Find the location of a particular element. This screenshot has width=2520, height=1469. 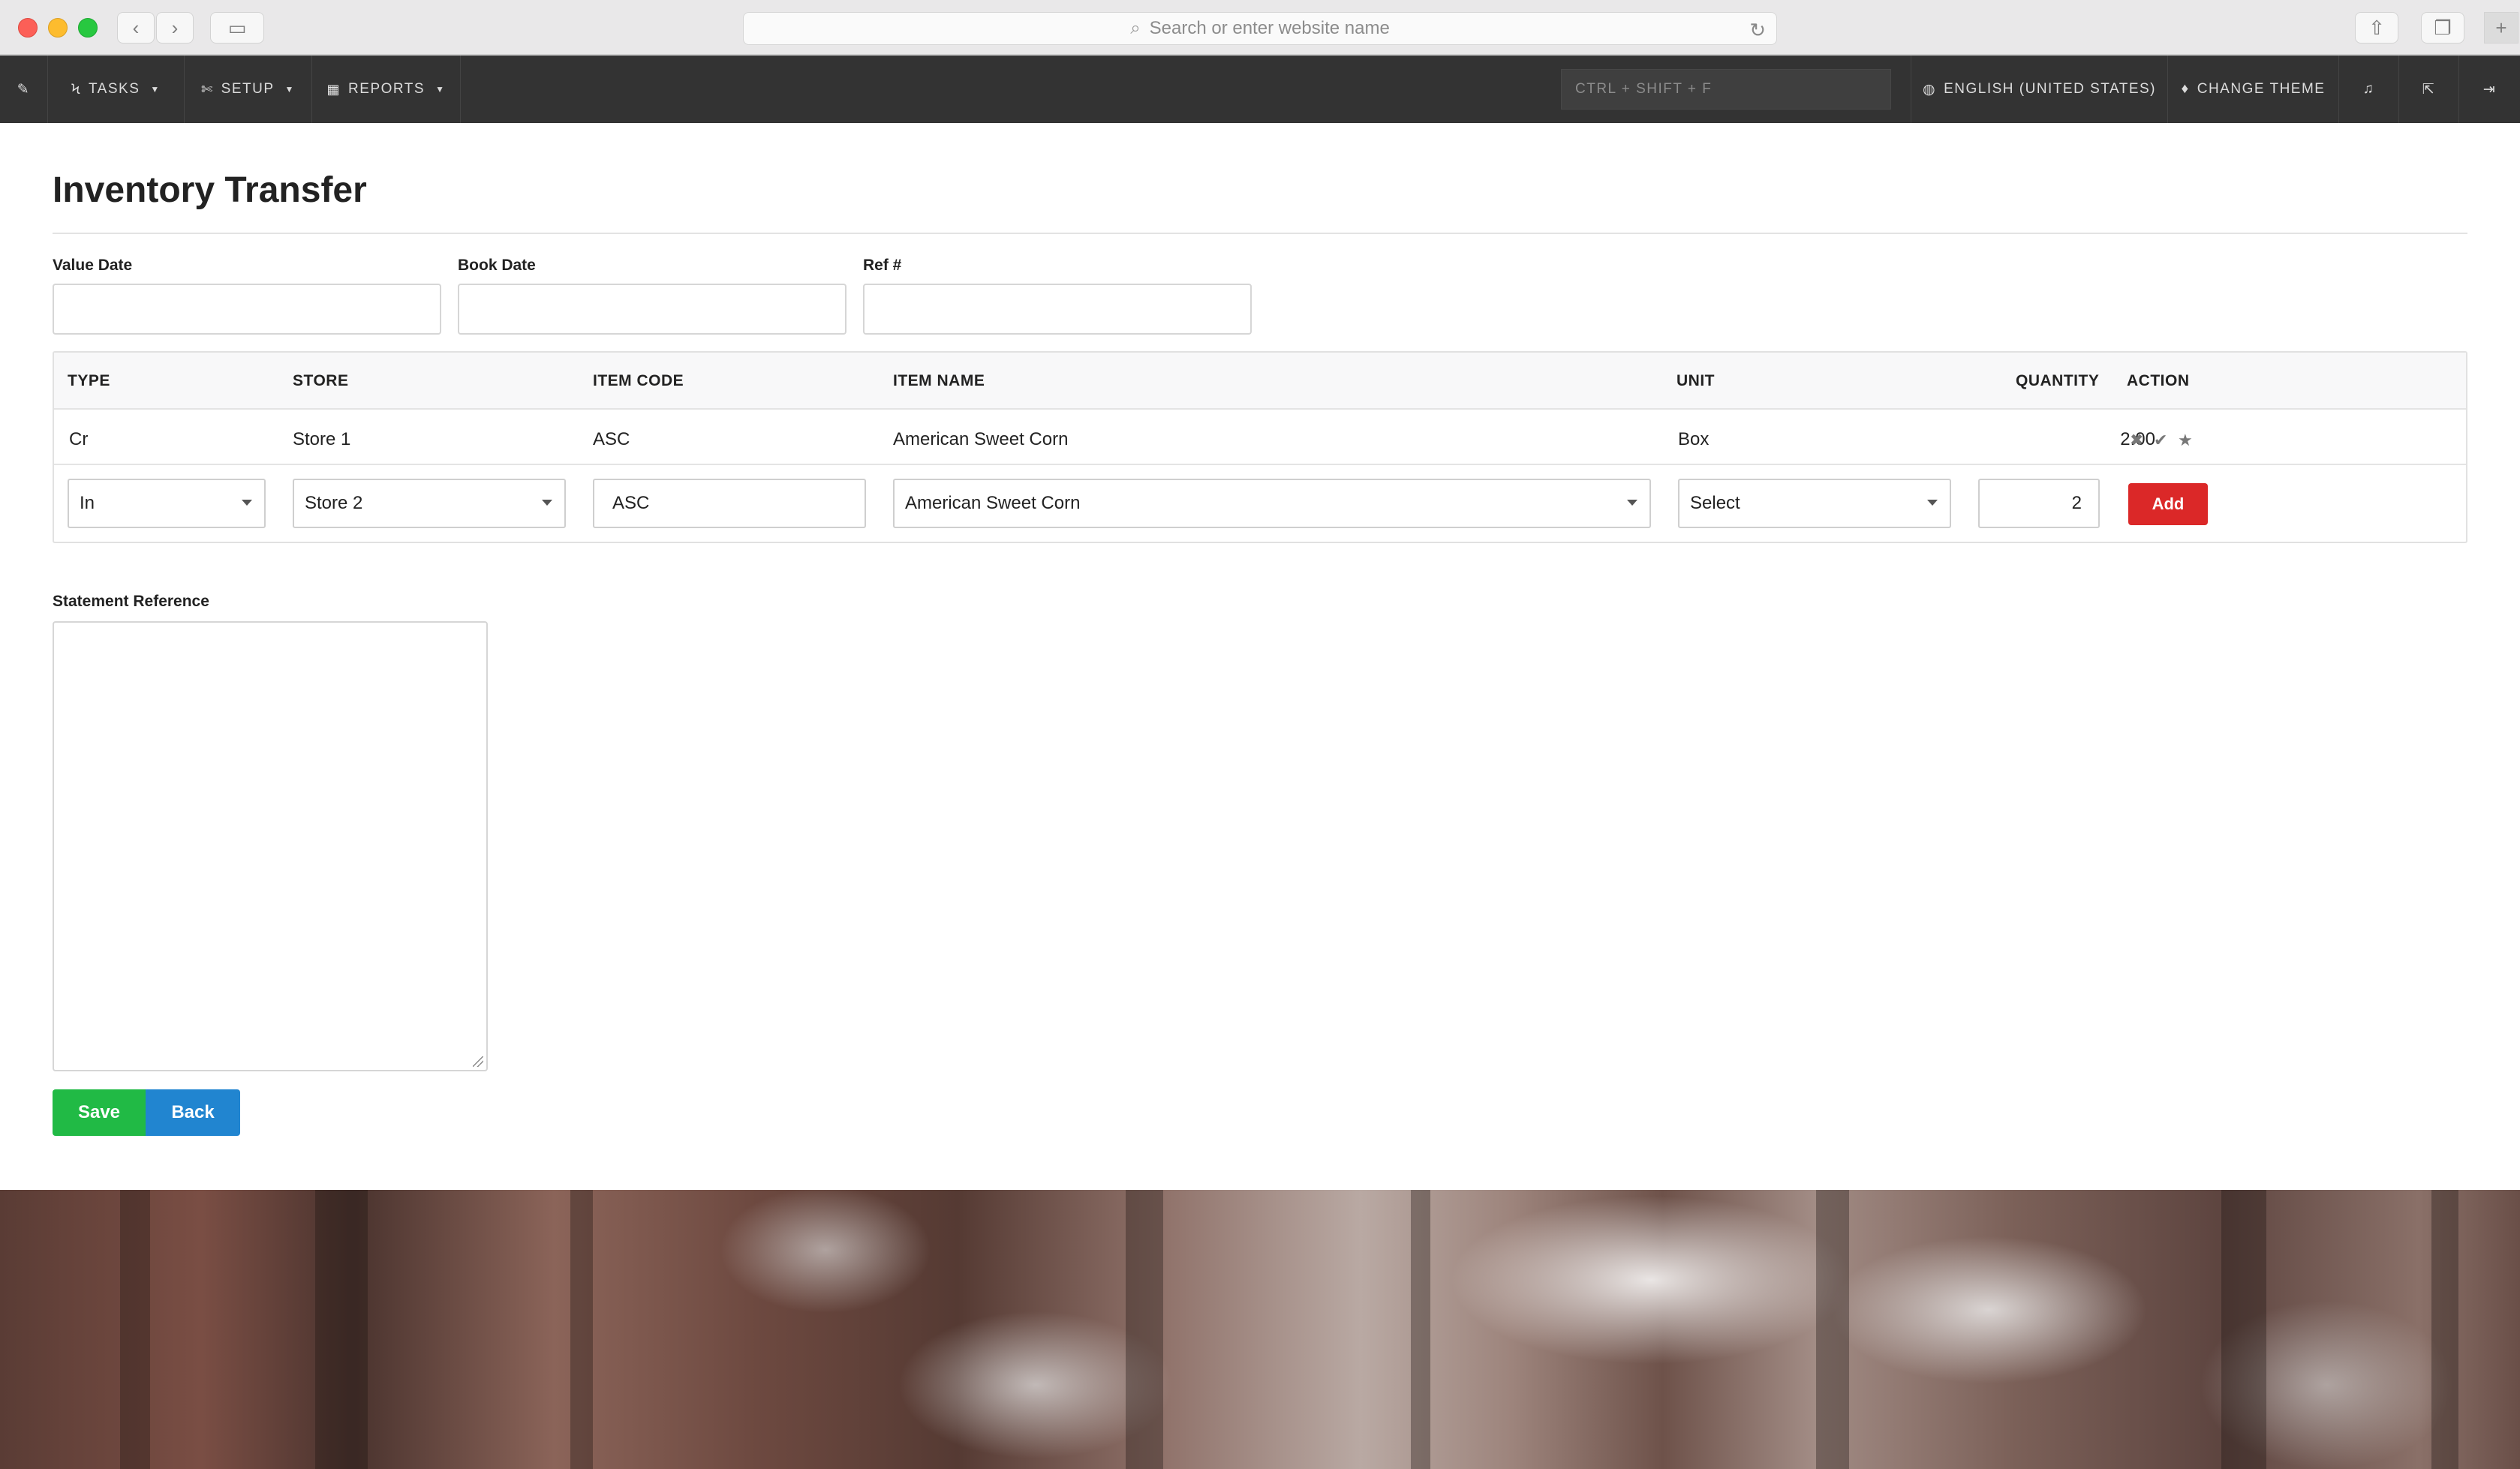

chevron-left-icon: ‹ is located at coordinates (136, 27).